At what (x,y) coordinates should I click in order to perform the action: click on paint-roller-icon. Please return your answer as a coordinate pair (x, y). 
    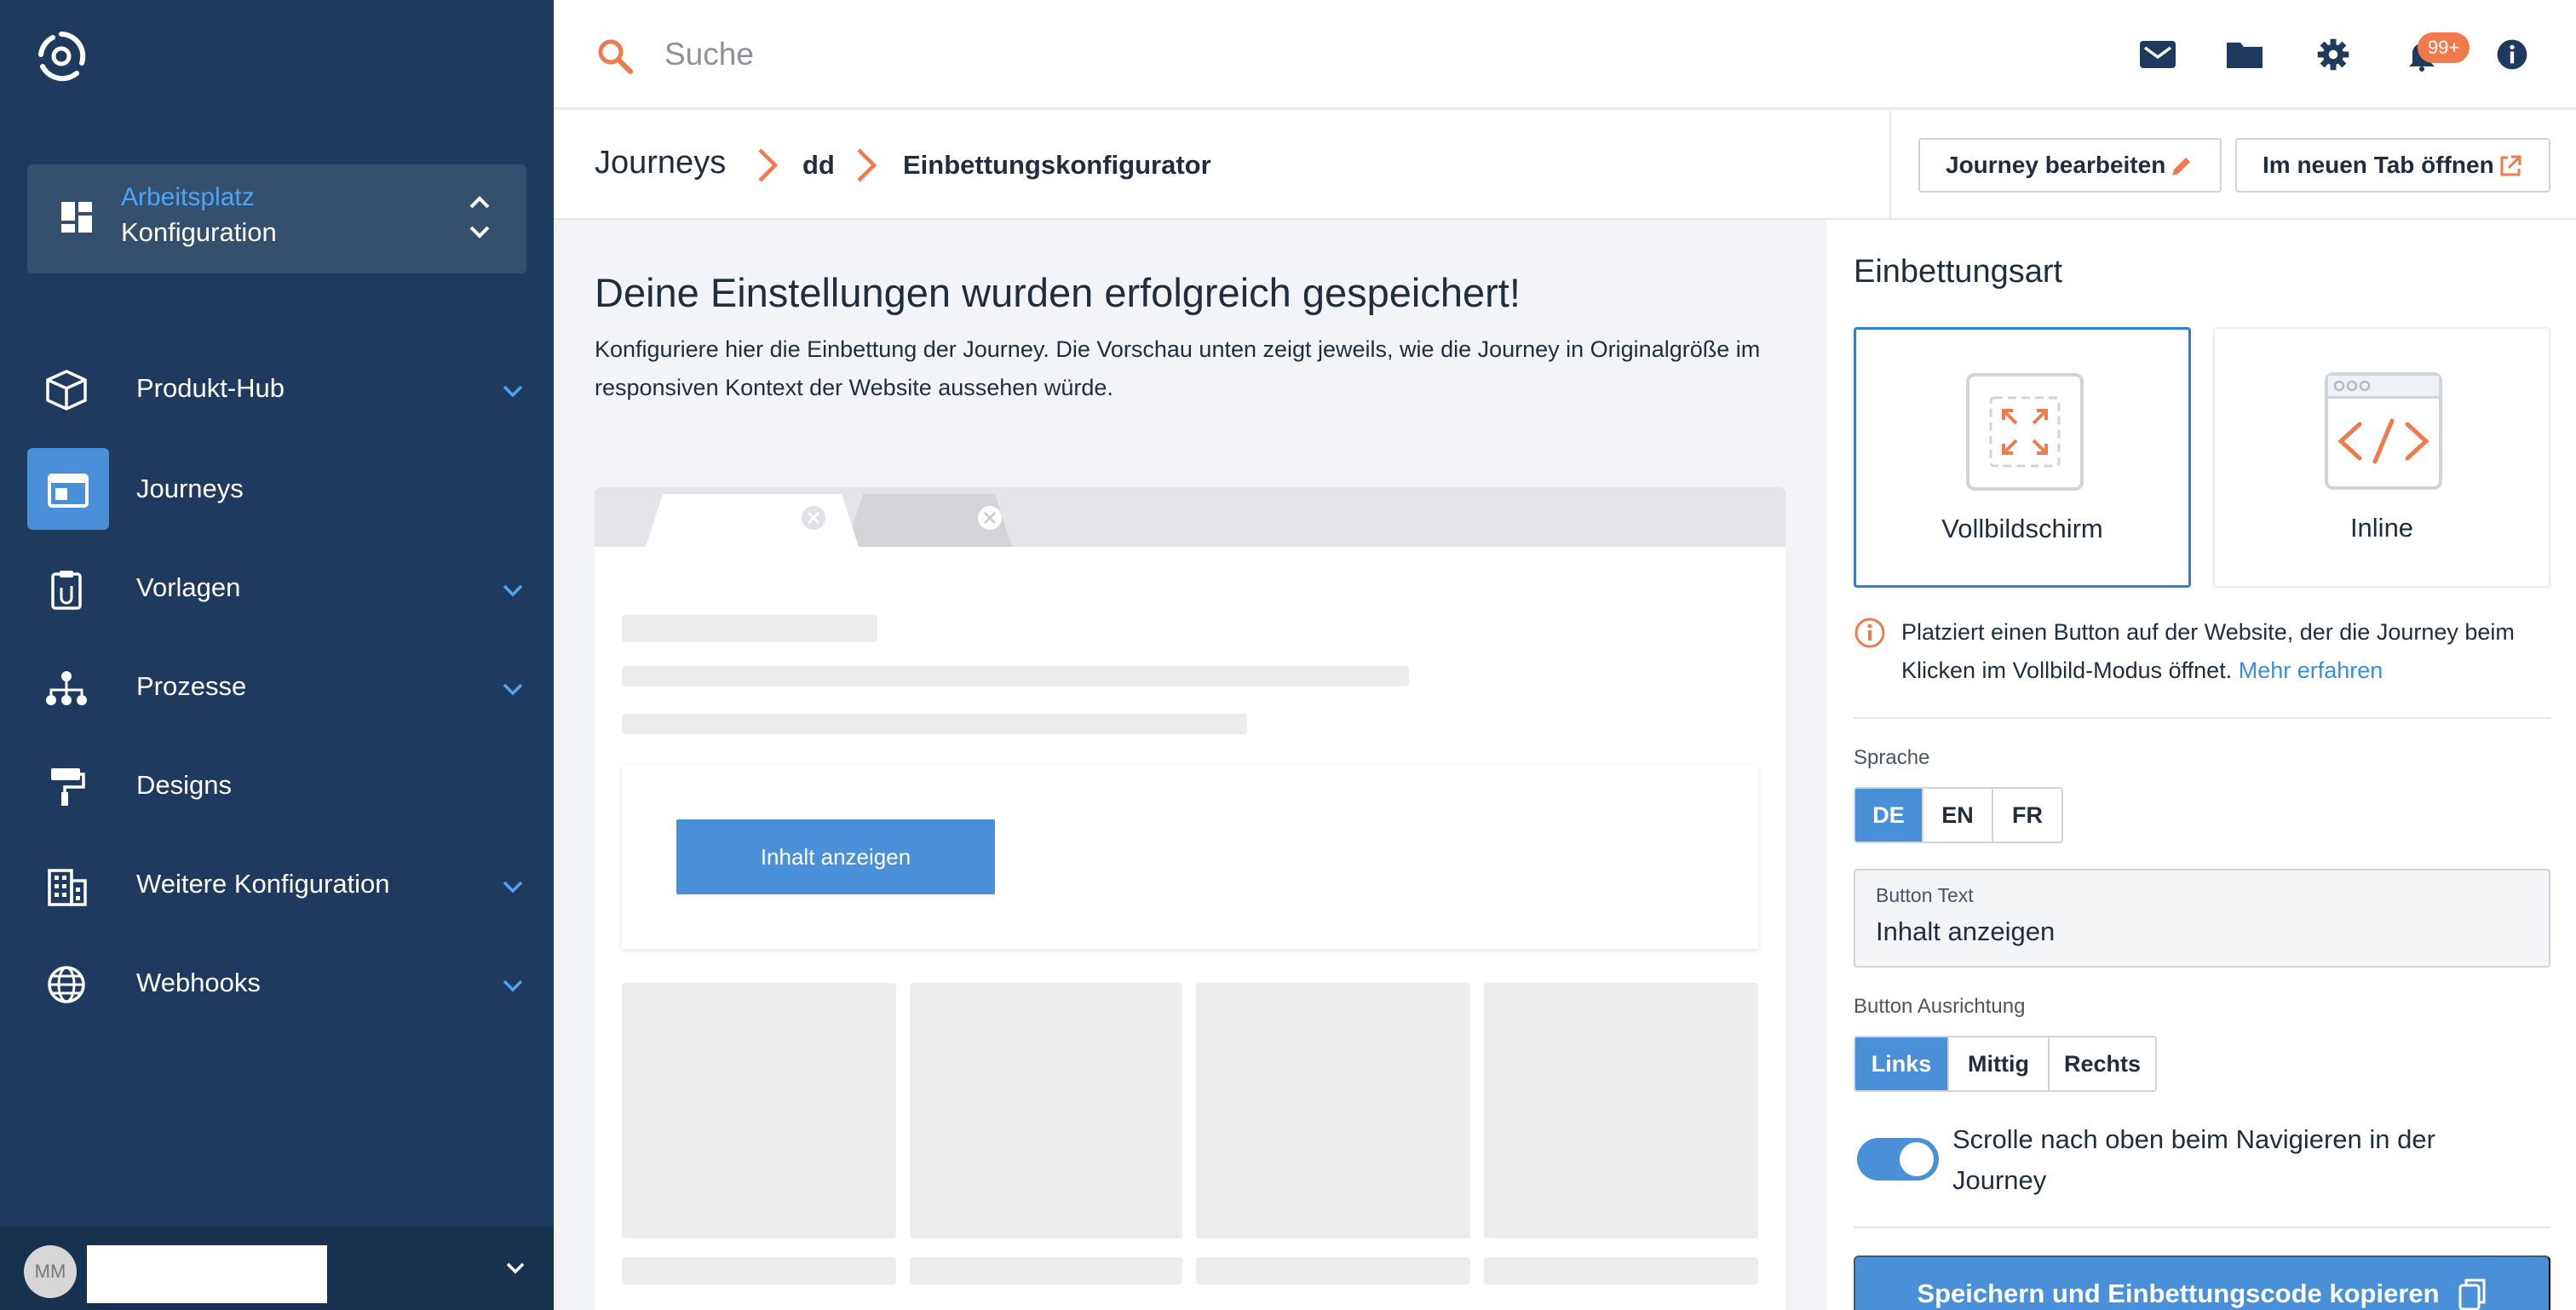
    Looking at the image, I should click on (68, 787).